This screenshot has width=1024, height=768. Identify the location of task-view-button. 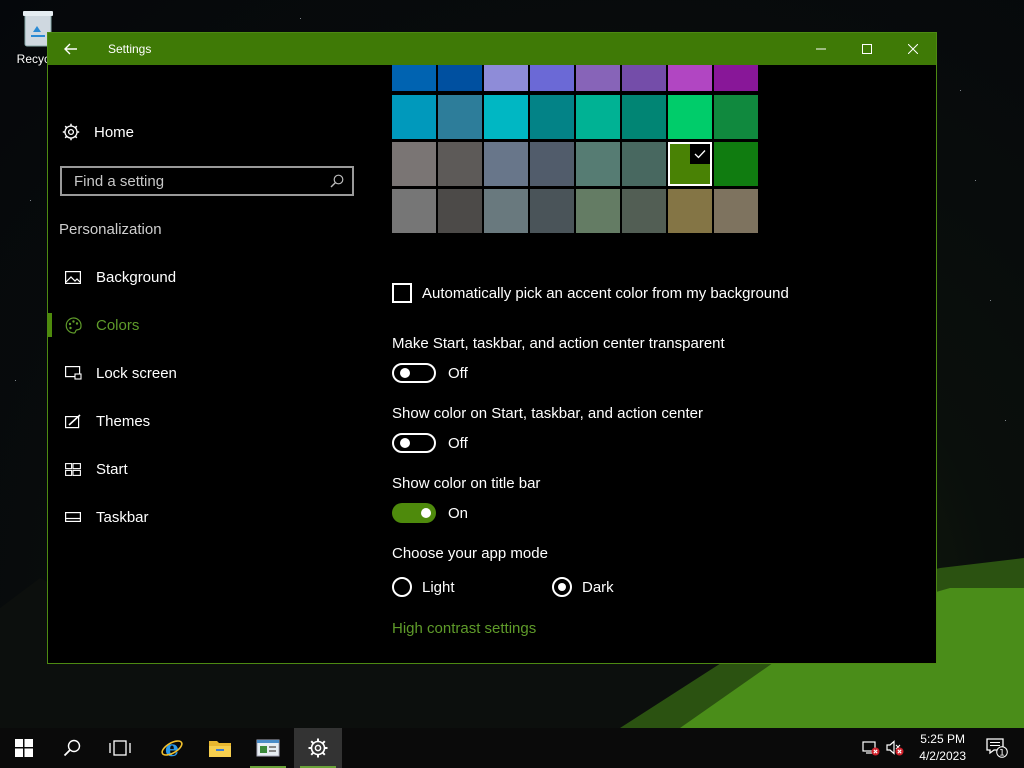
(120, 748).